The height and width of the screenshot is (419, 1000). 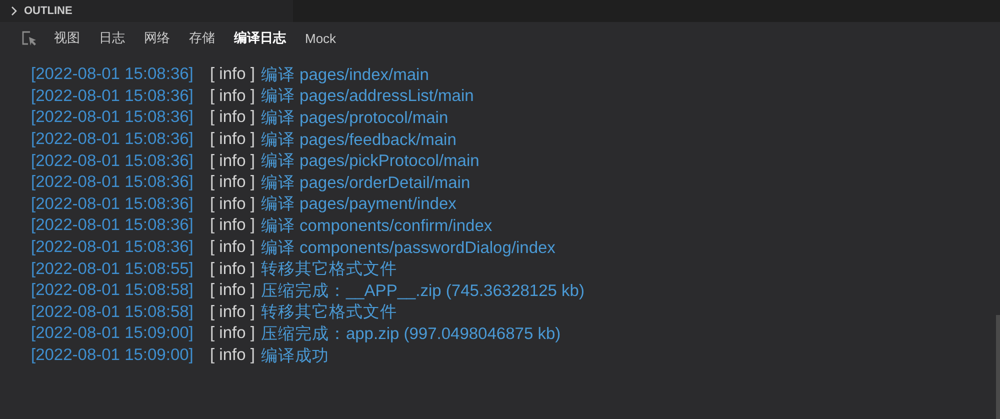 I want to click on log-message: 编译 pages/payment/index, so click(x=358, y=205).